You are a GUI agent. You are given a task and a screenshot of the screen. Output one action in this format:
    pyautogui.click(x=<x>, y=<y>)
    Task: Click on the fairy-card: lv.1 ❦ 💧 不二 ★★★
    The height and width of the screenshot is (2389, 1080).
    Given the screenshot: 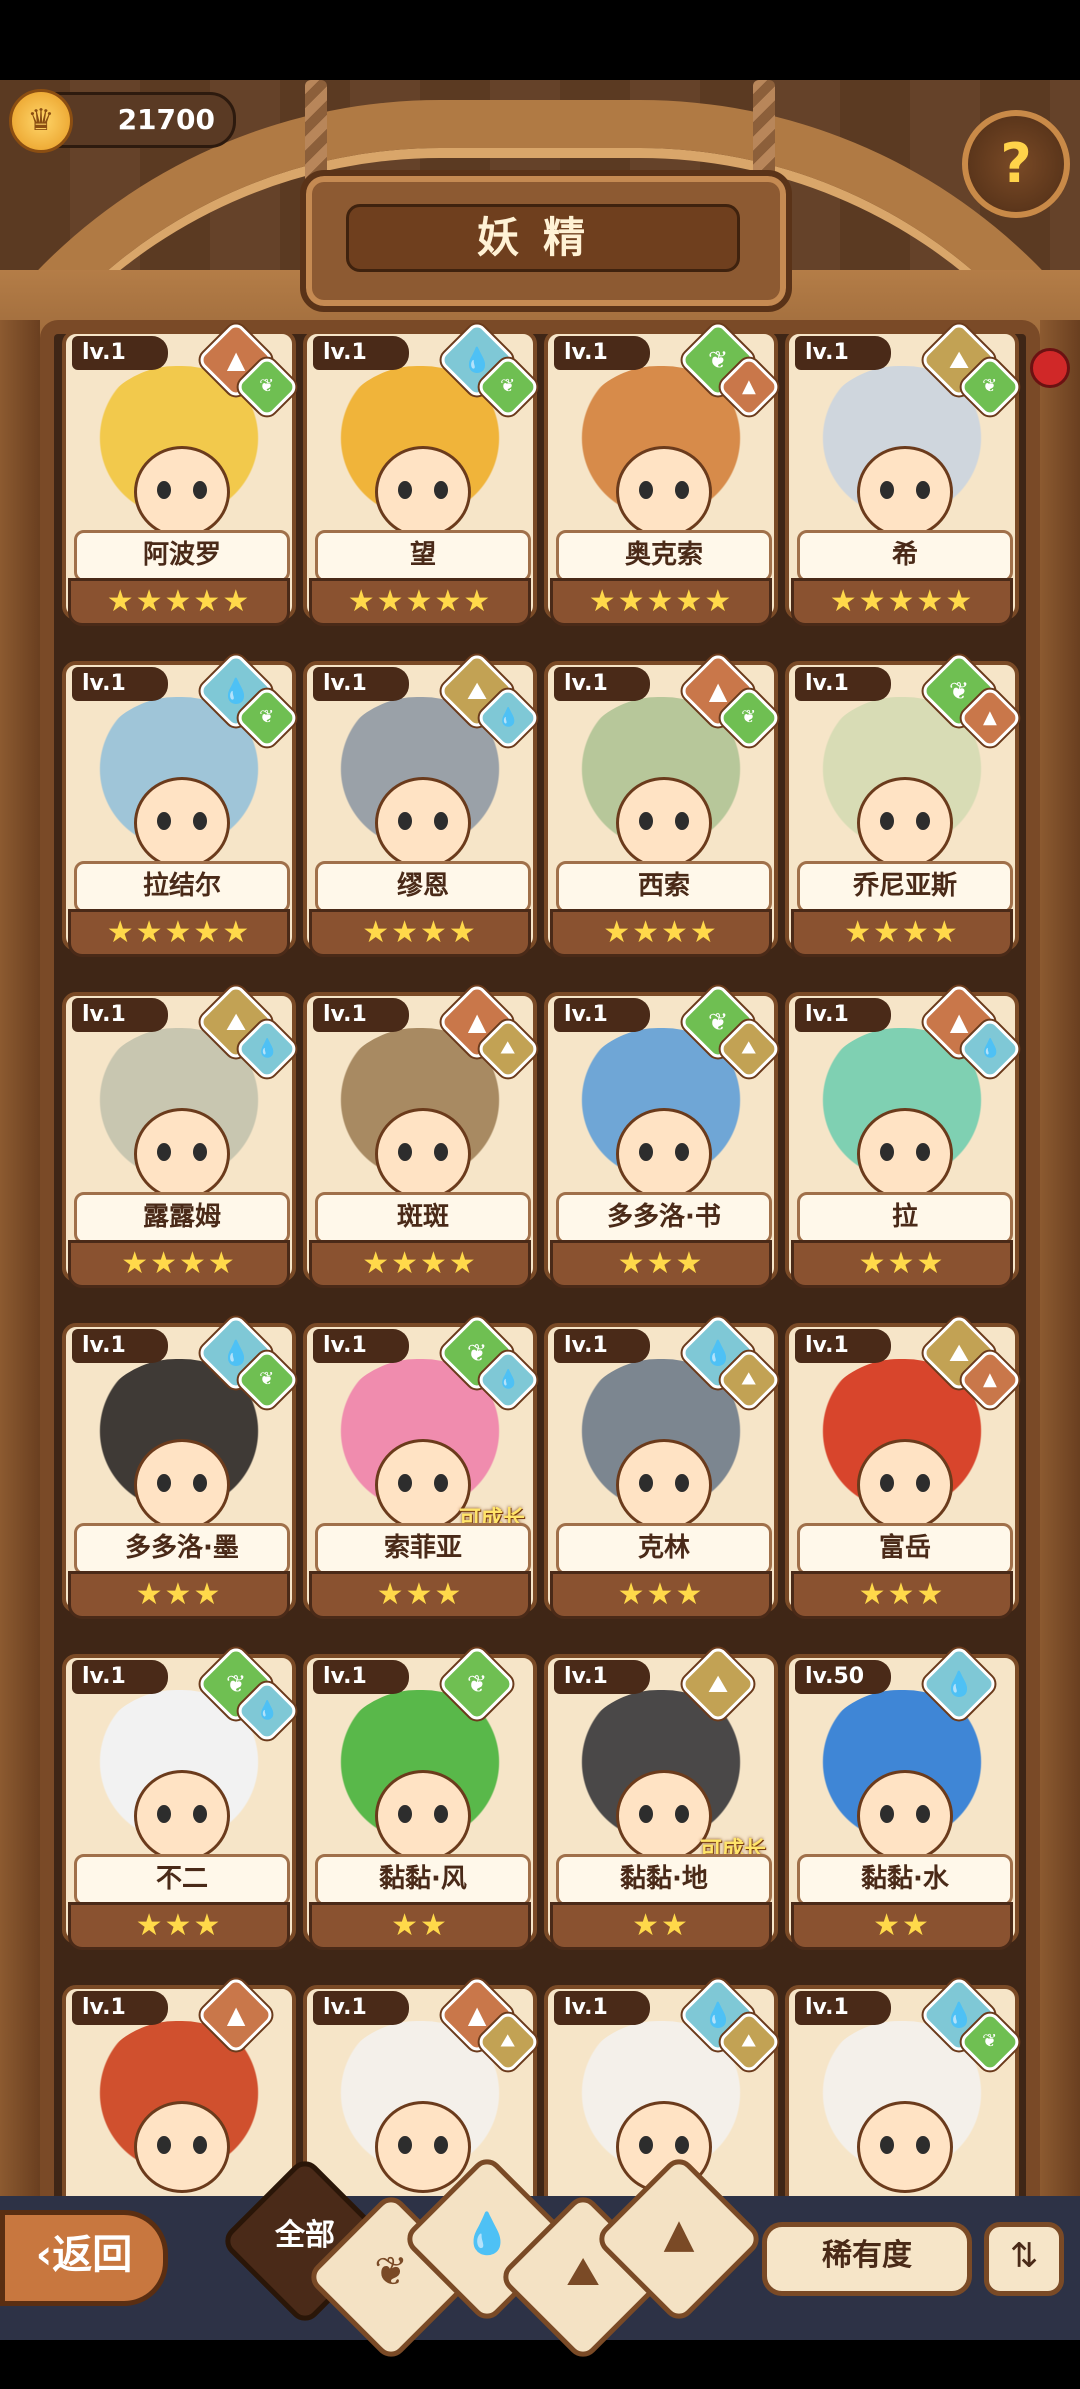 What is the action you would take?
    pyautogui.click(x=181, y=1804)
    